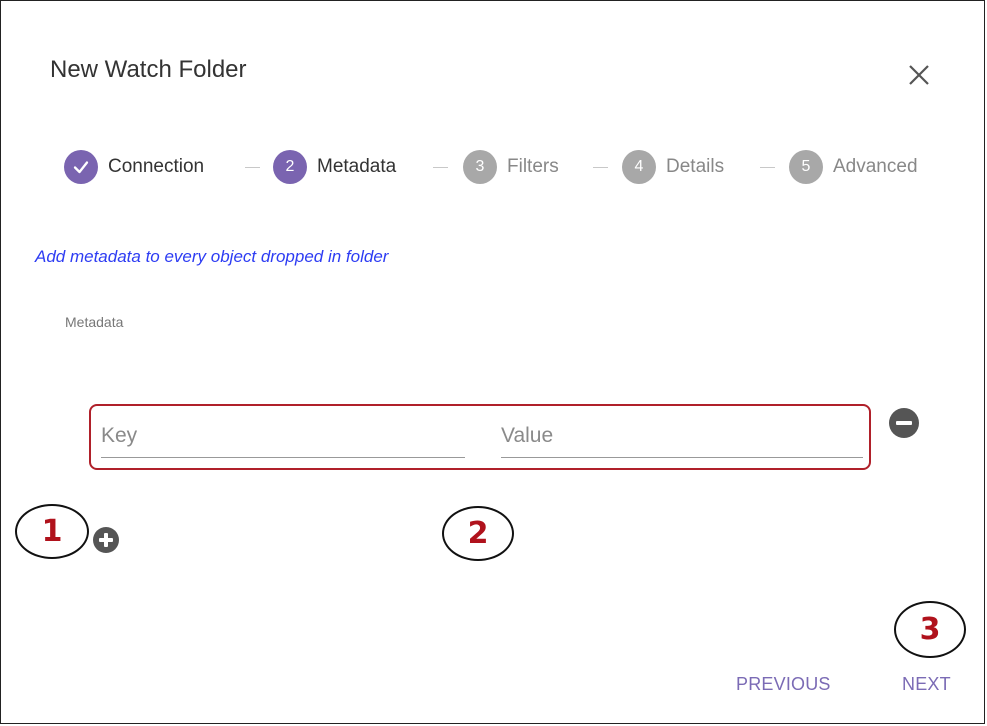  What do you see at coordinates (639, 167) in the screenshot?
I see `step-number: 4` at bounding box center [639, 167].